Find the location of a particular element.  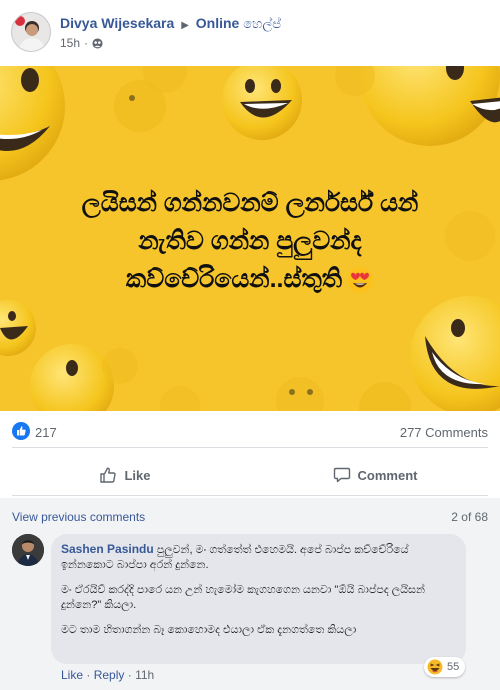

comment-author: Sashen Pasindu is located at coordinates (107, 549).